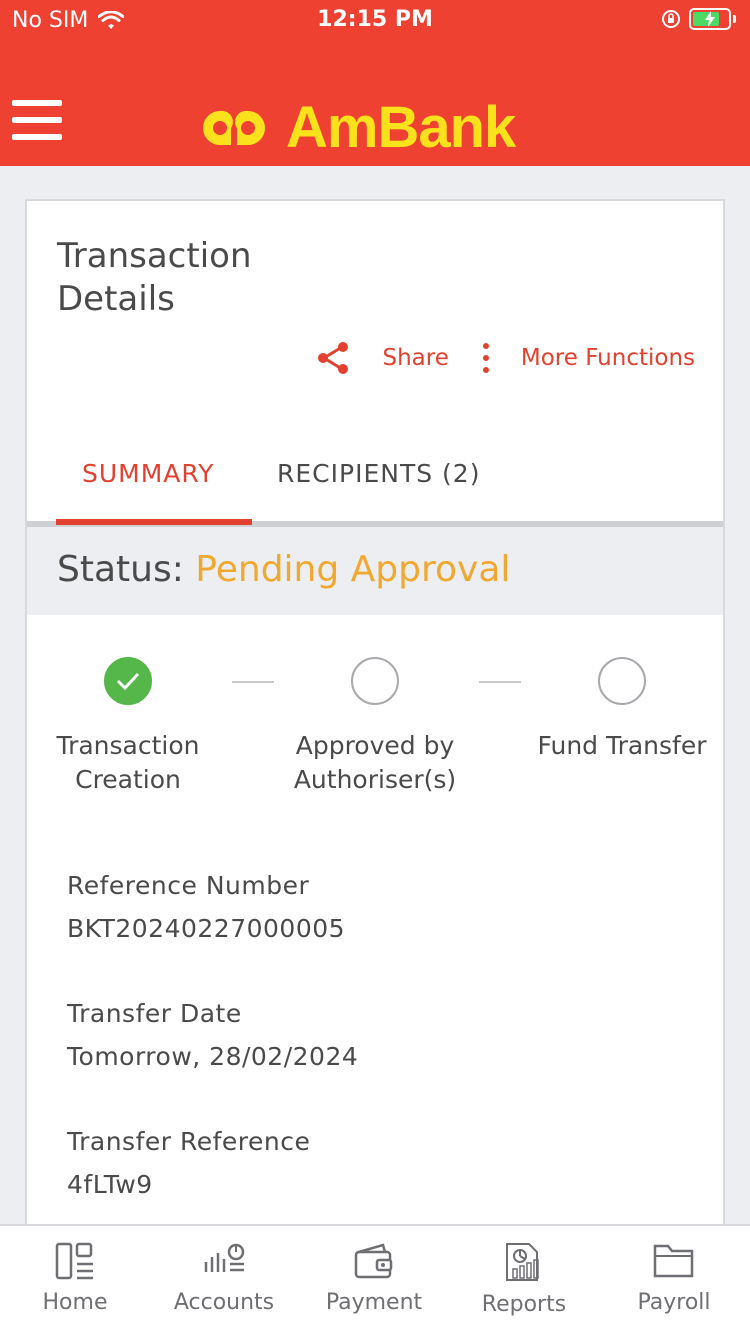 The width and height of the screenshot is (750, 1334). I want to click on field-value: Tomorrow, 28/02/2024, so click(213, 1056).